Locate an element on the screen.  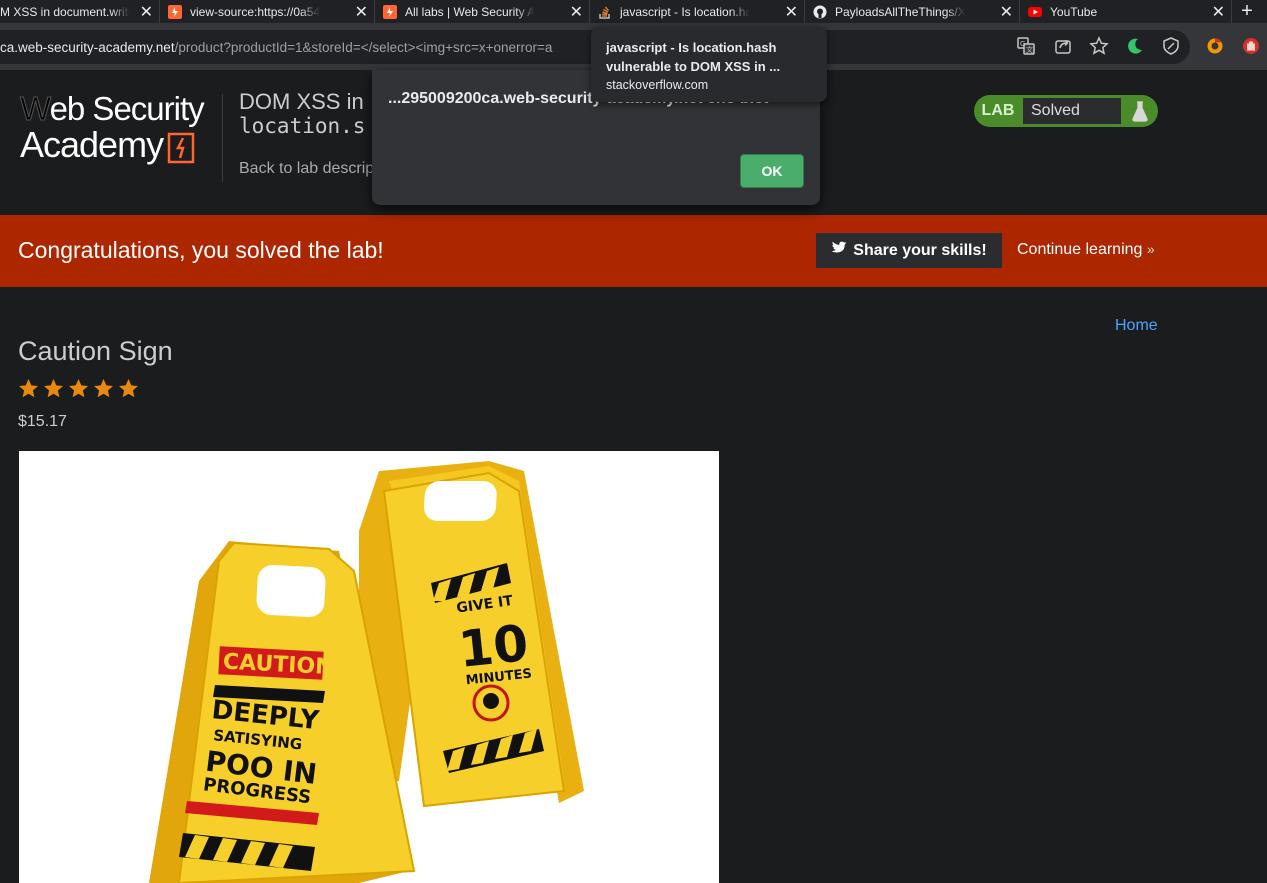
product-rating is located at coordinates (78, 388).